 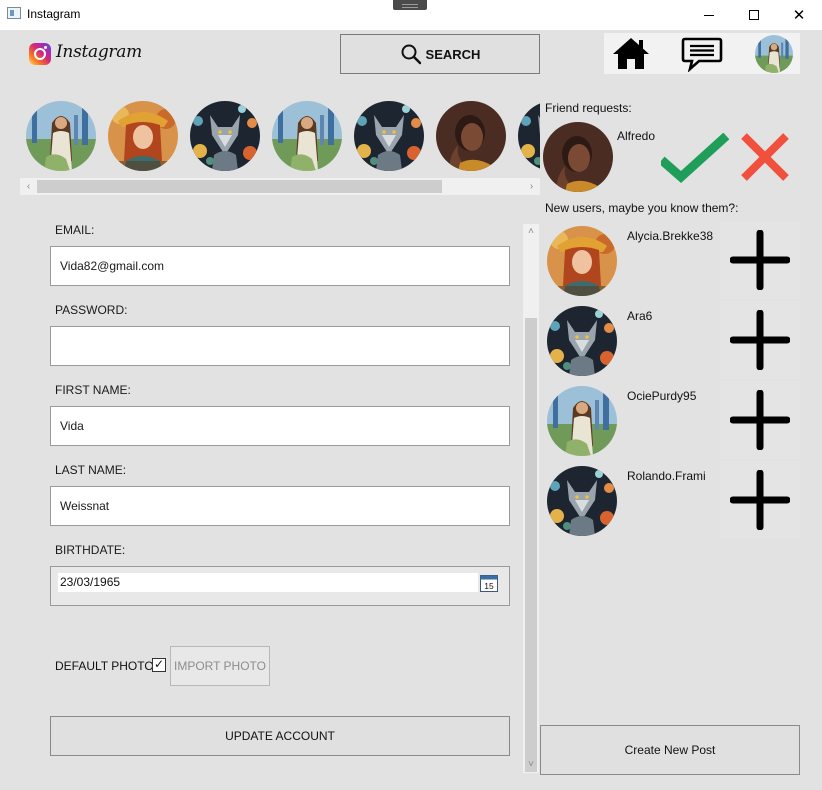 What do you see at coordinates (531, 186) in the screenshot?
I see `scroll-right-icon: ›` at bounding box center [531, 186].